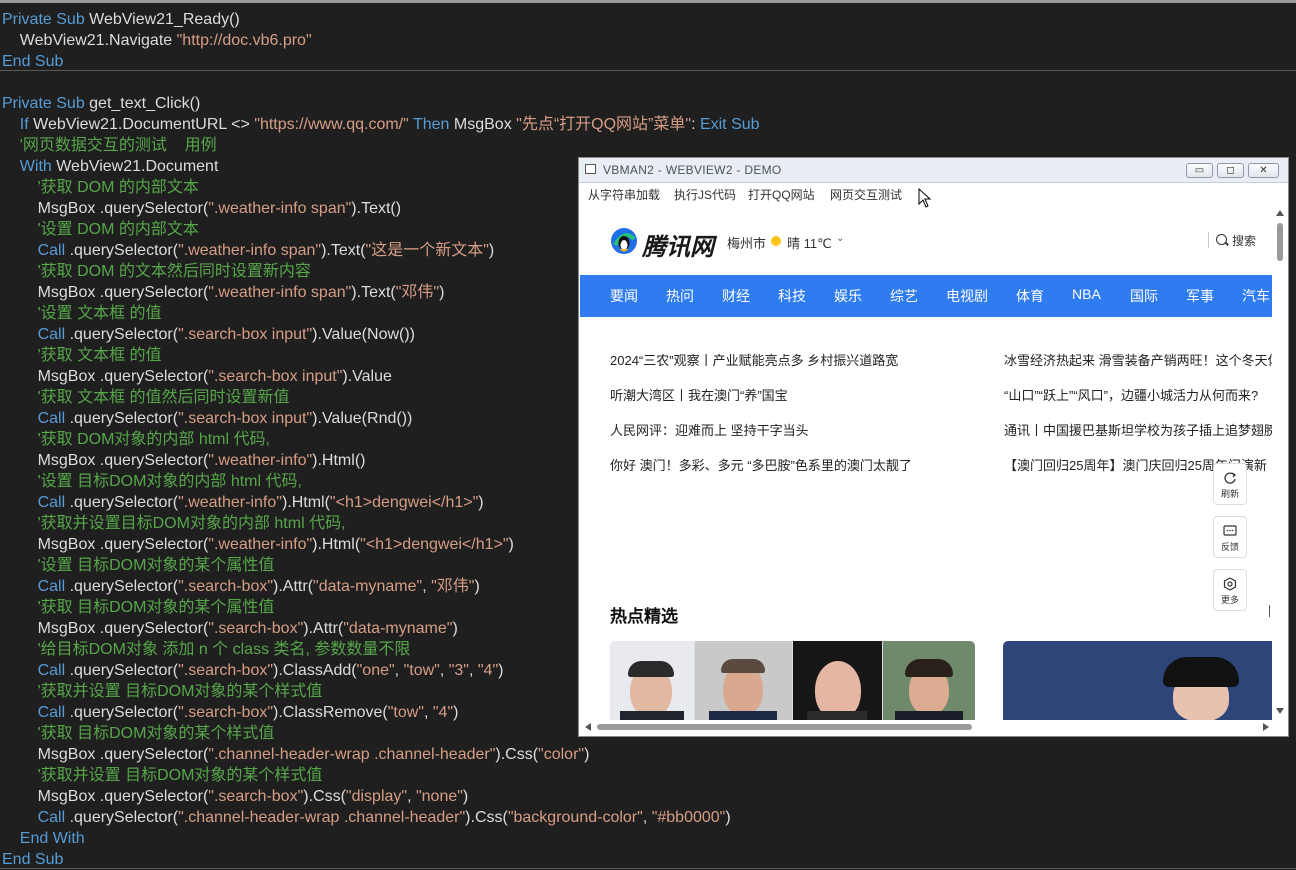 The image size is (1296, 870). What do you see at coordinates (840, 238) in the screenshot?
I see `chevron-down-icon: ⌄` at bounding box center [840, 238].